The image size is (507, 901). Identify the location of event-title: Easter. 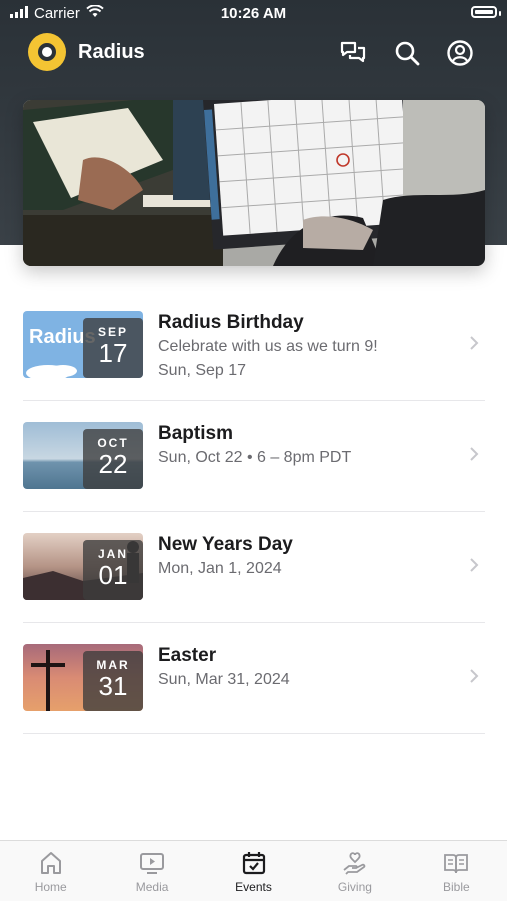
(187, 655).